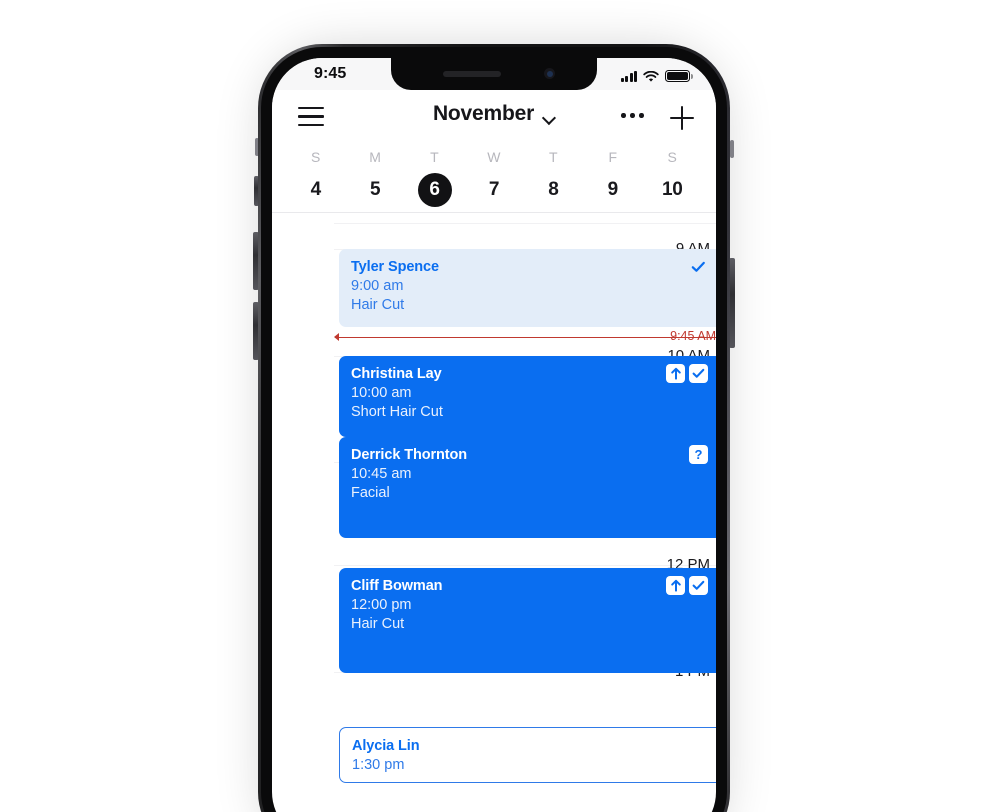  I want to click on event-badges: ?, so click(698, 454).